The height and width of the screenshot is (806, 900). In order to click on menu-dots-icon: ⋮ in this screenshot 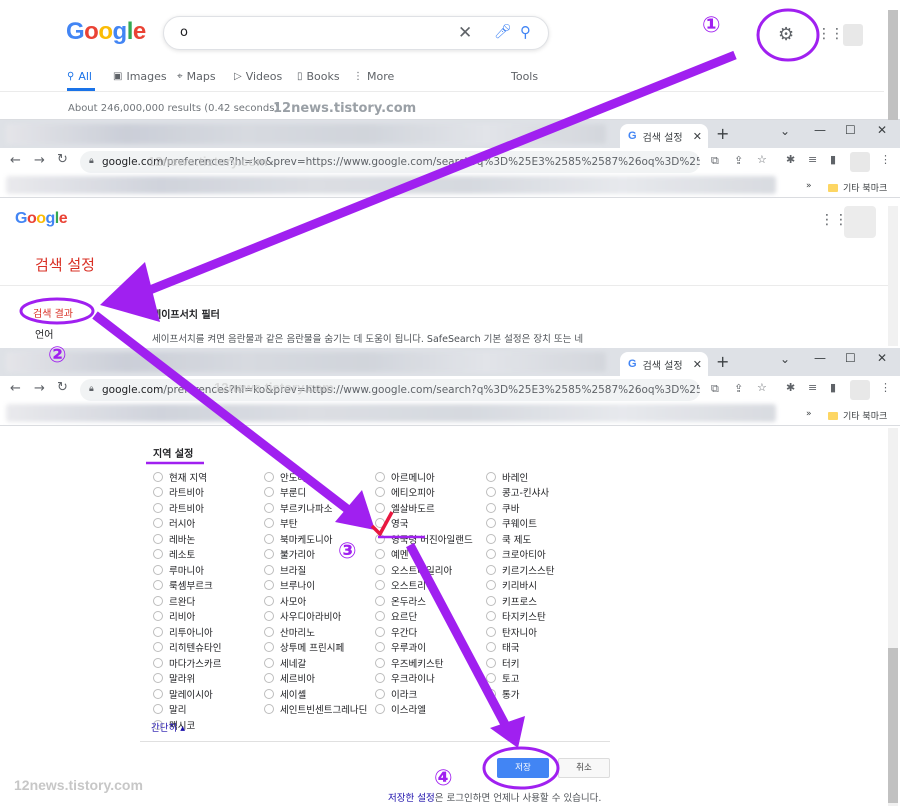, I will do `click(885, 159)`.